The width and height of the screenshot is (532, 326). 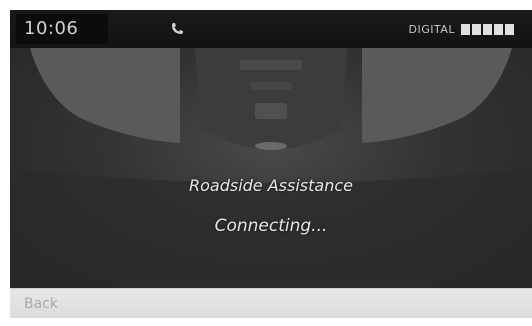 I want to click on signal-strength-icon, so click(x=487, y=29).